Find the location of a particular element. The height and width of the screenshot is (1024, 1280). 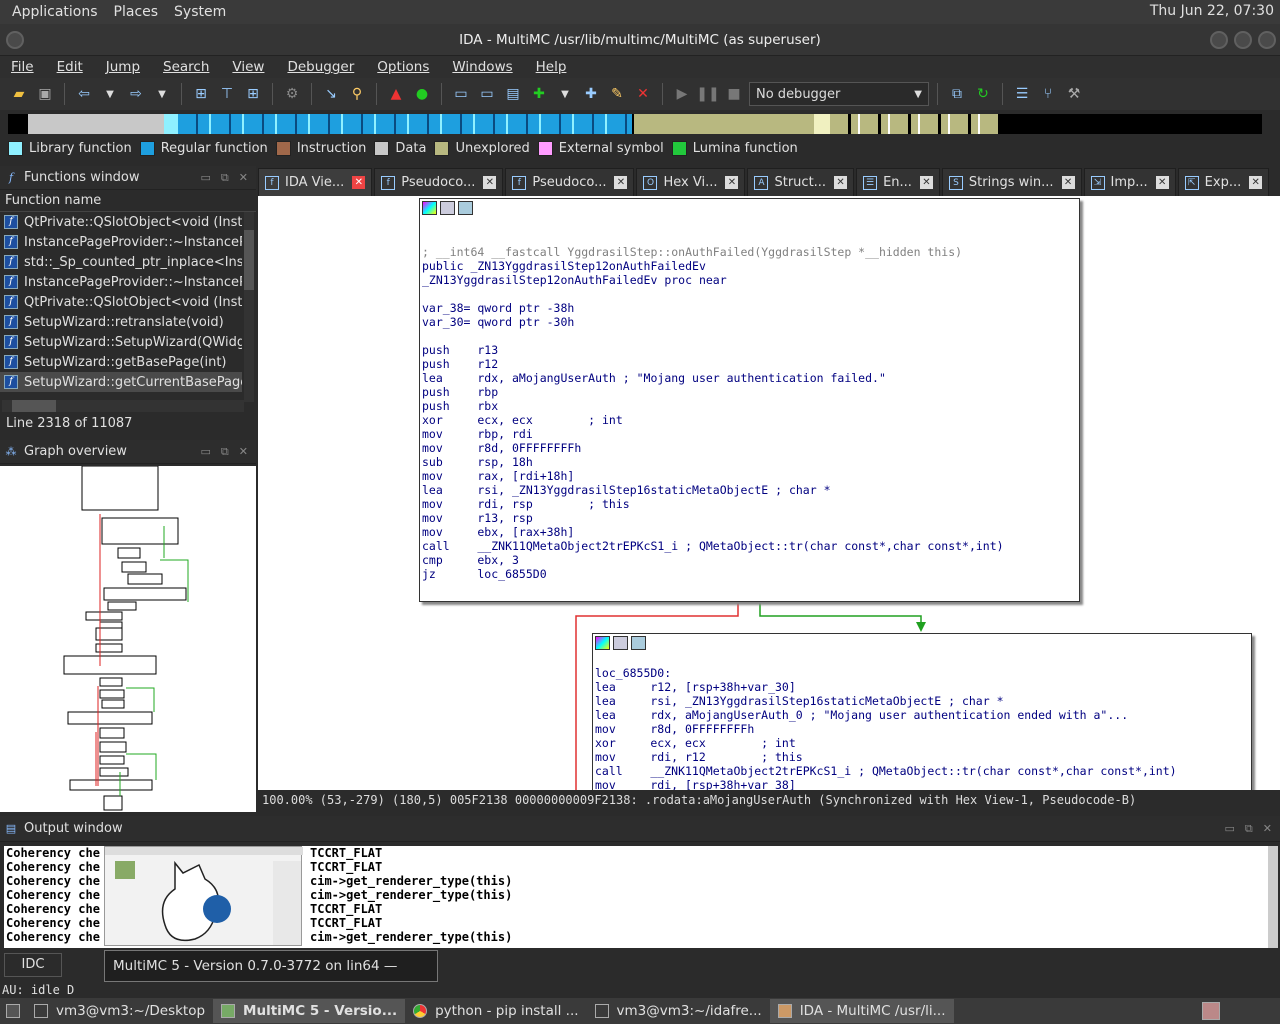

tab-enums: ☰ En... ✕ is located at coordinates (898, 182).